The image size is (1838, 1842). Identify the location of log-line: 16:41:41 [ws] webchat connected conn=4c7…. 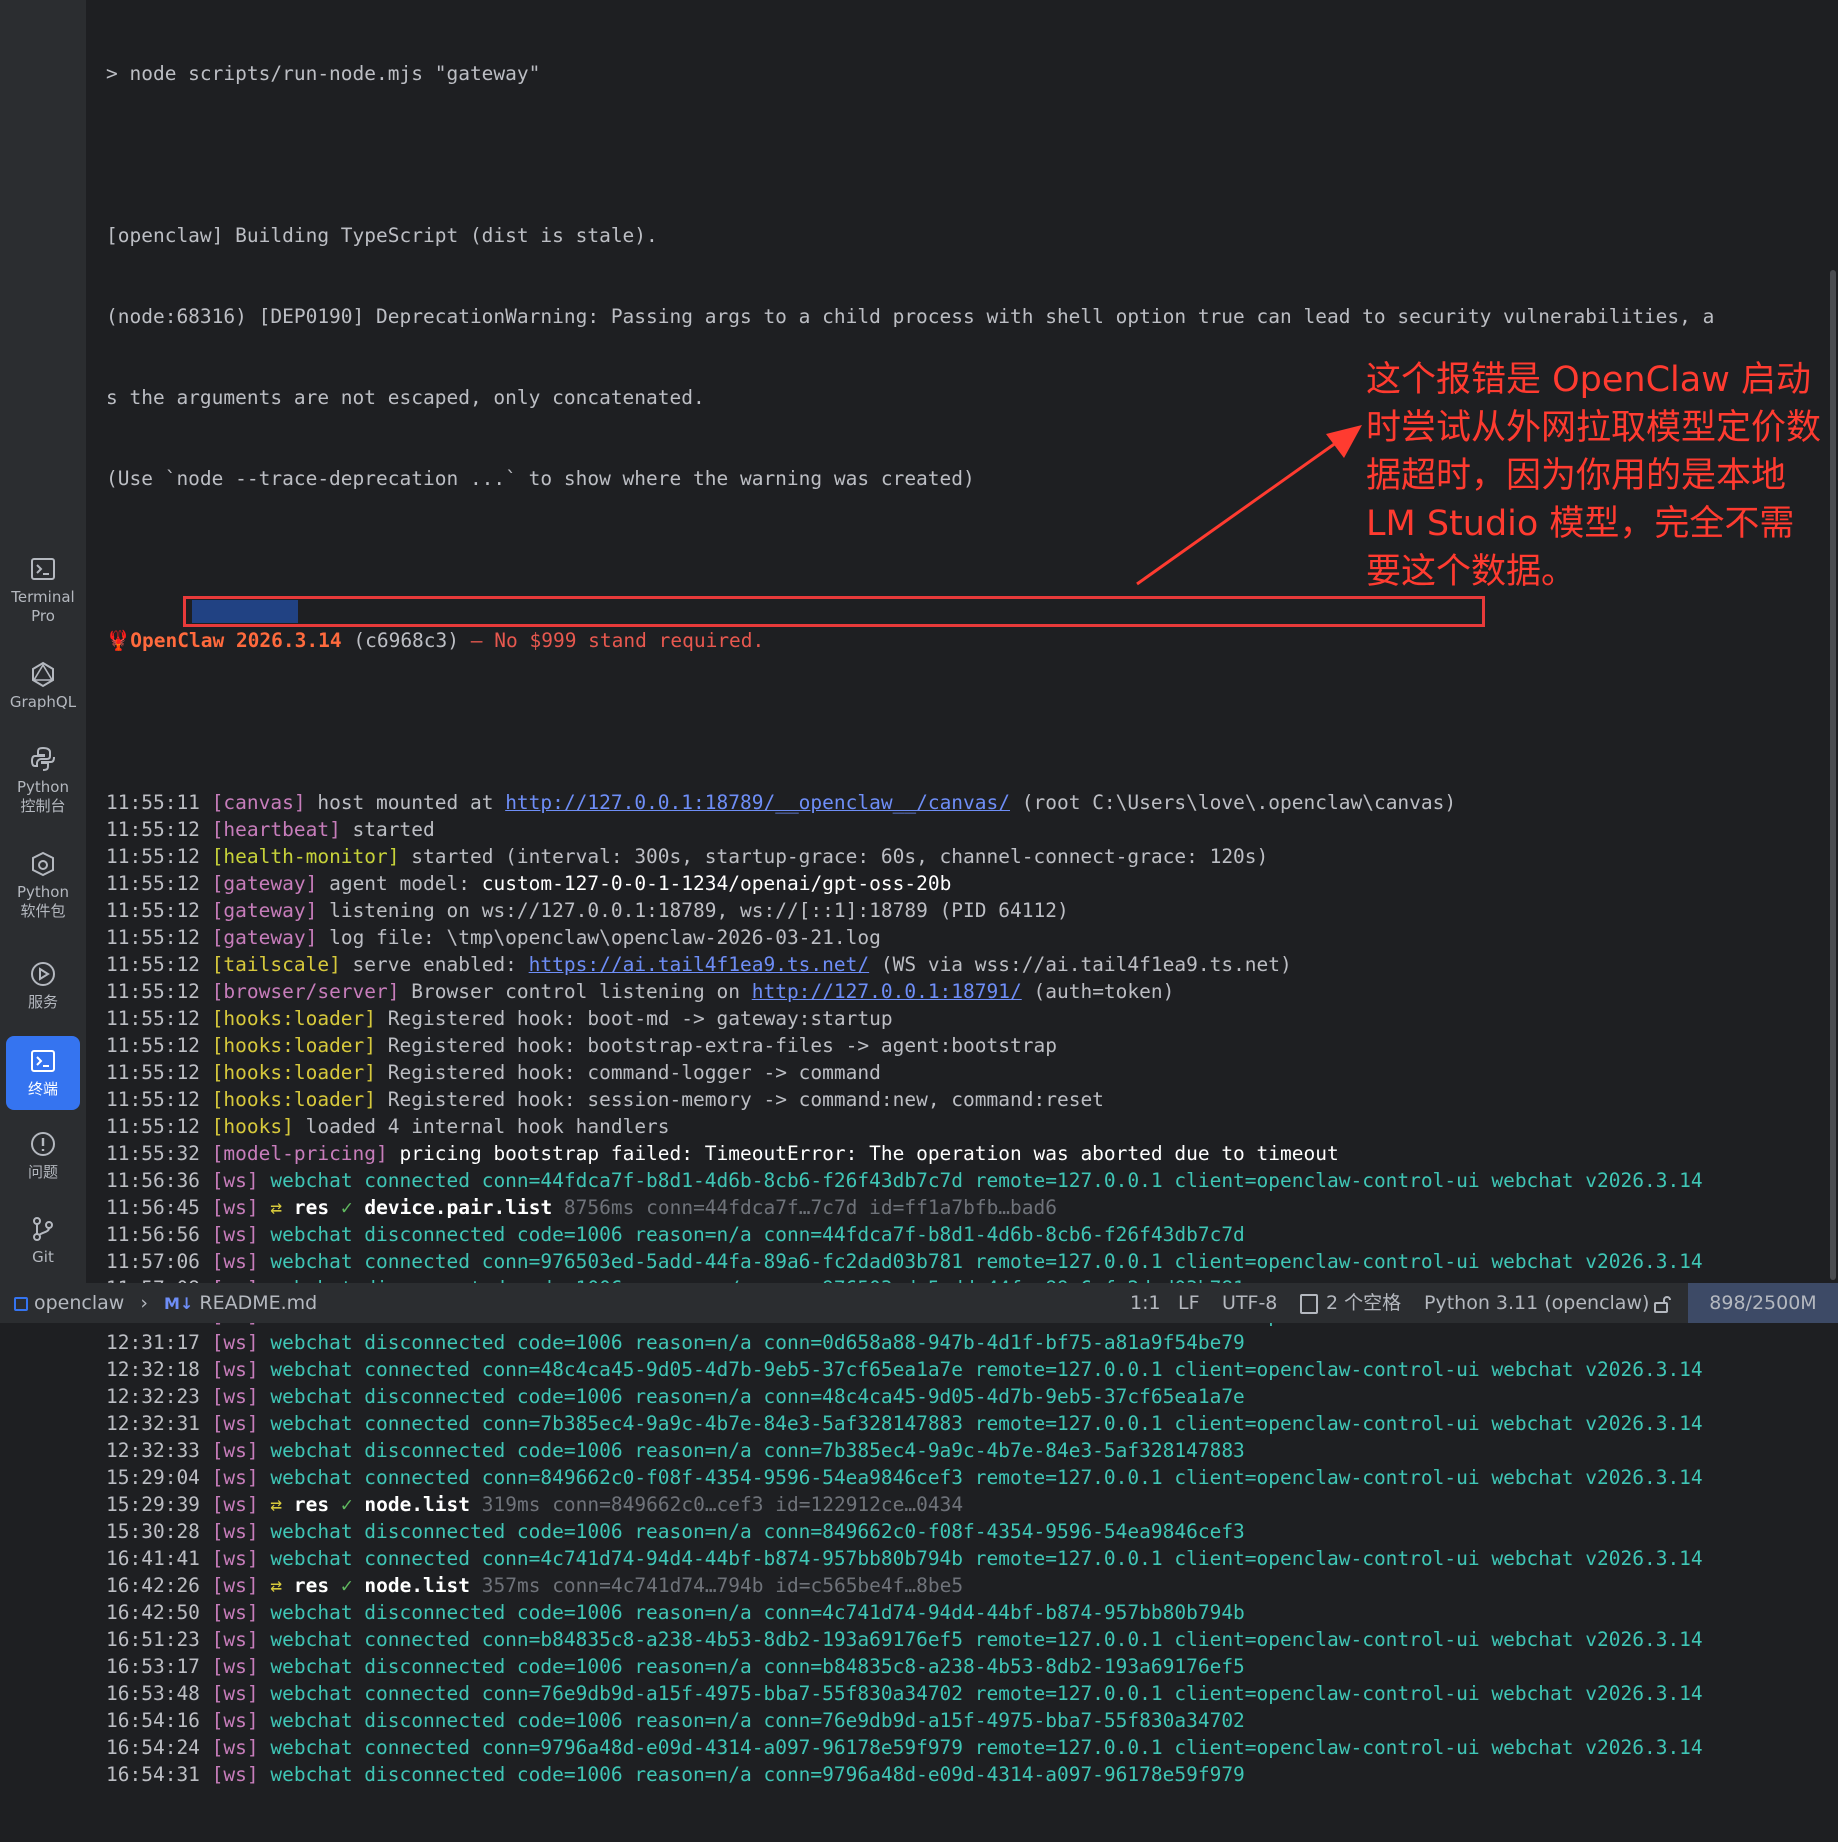
(910, 1558).